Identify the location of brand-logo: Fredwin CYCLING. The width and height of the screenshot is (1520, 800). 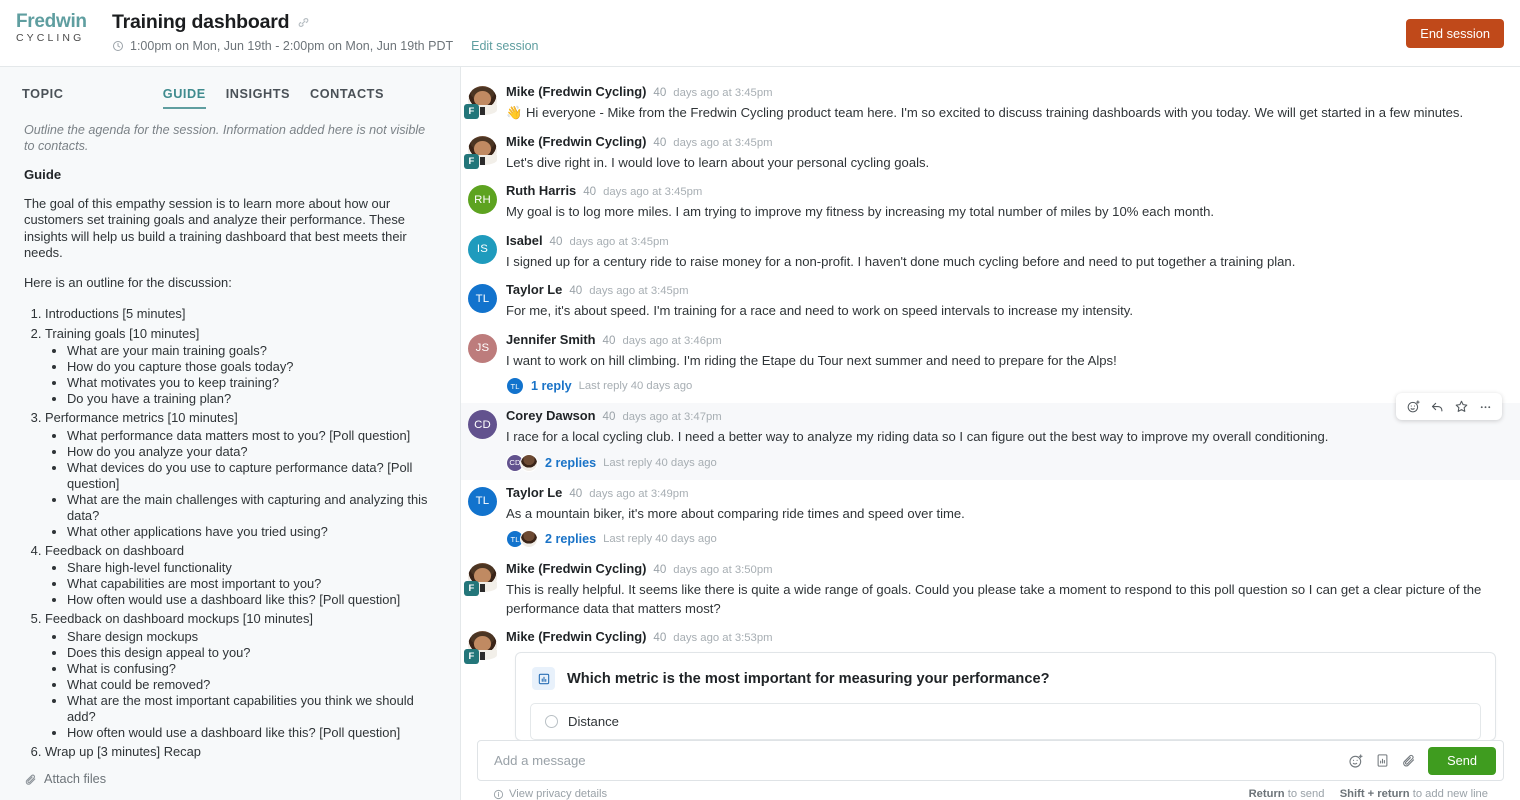
(50, 22).